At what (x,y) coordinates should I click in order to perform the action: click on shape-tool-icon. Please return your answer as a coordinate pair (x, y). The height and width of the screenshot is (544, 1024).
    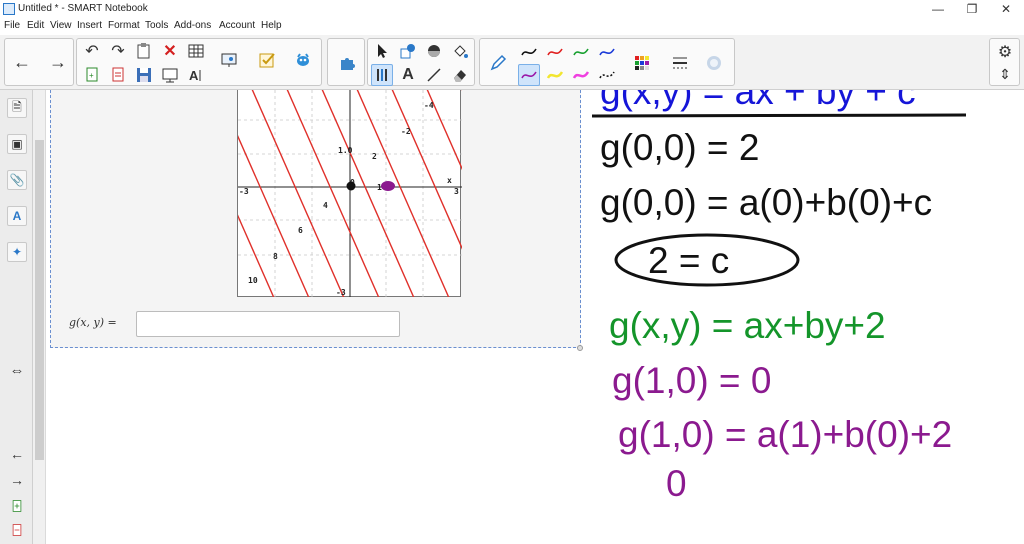
    Looking at the image, I should click on (408, 51).